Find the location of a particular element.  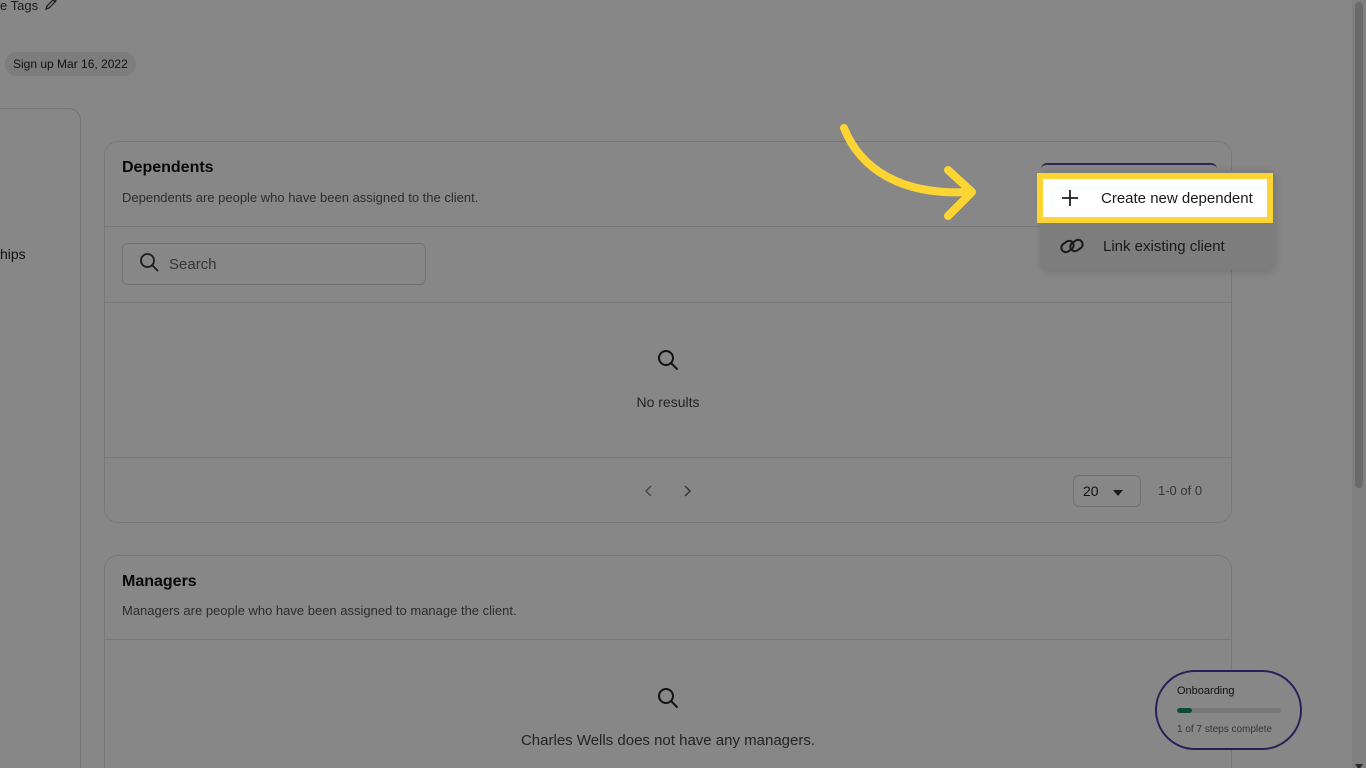

menu-item-link-existing-client: Link existing client is located at coordinates (1158, 246).